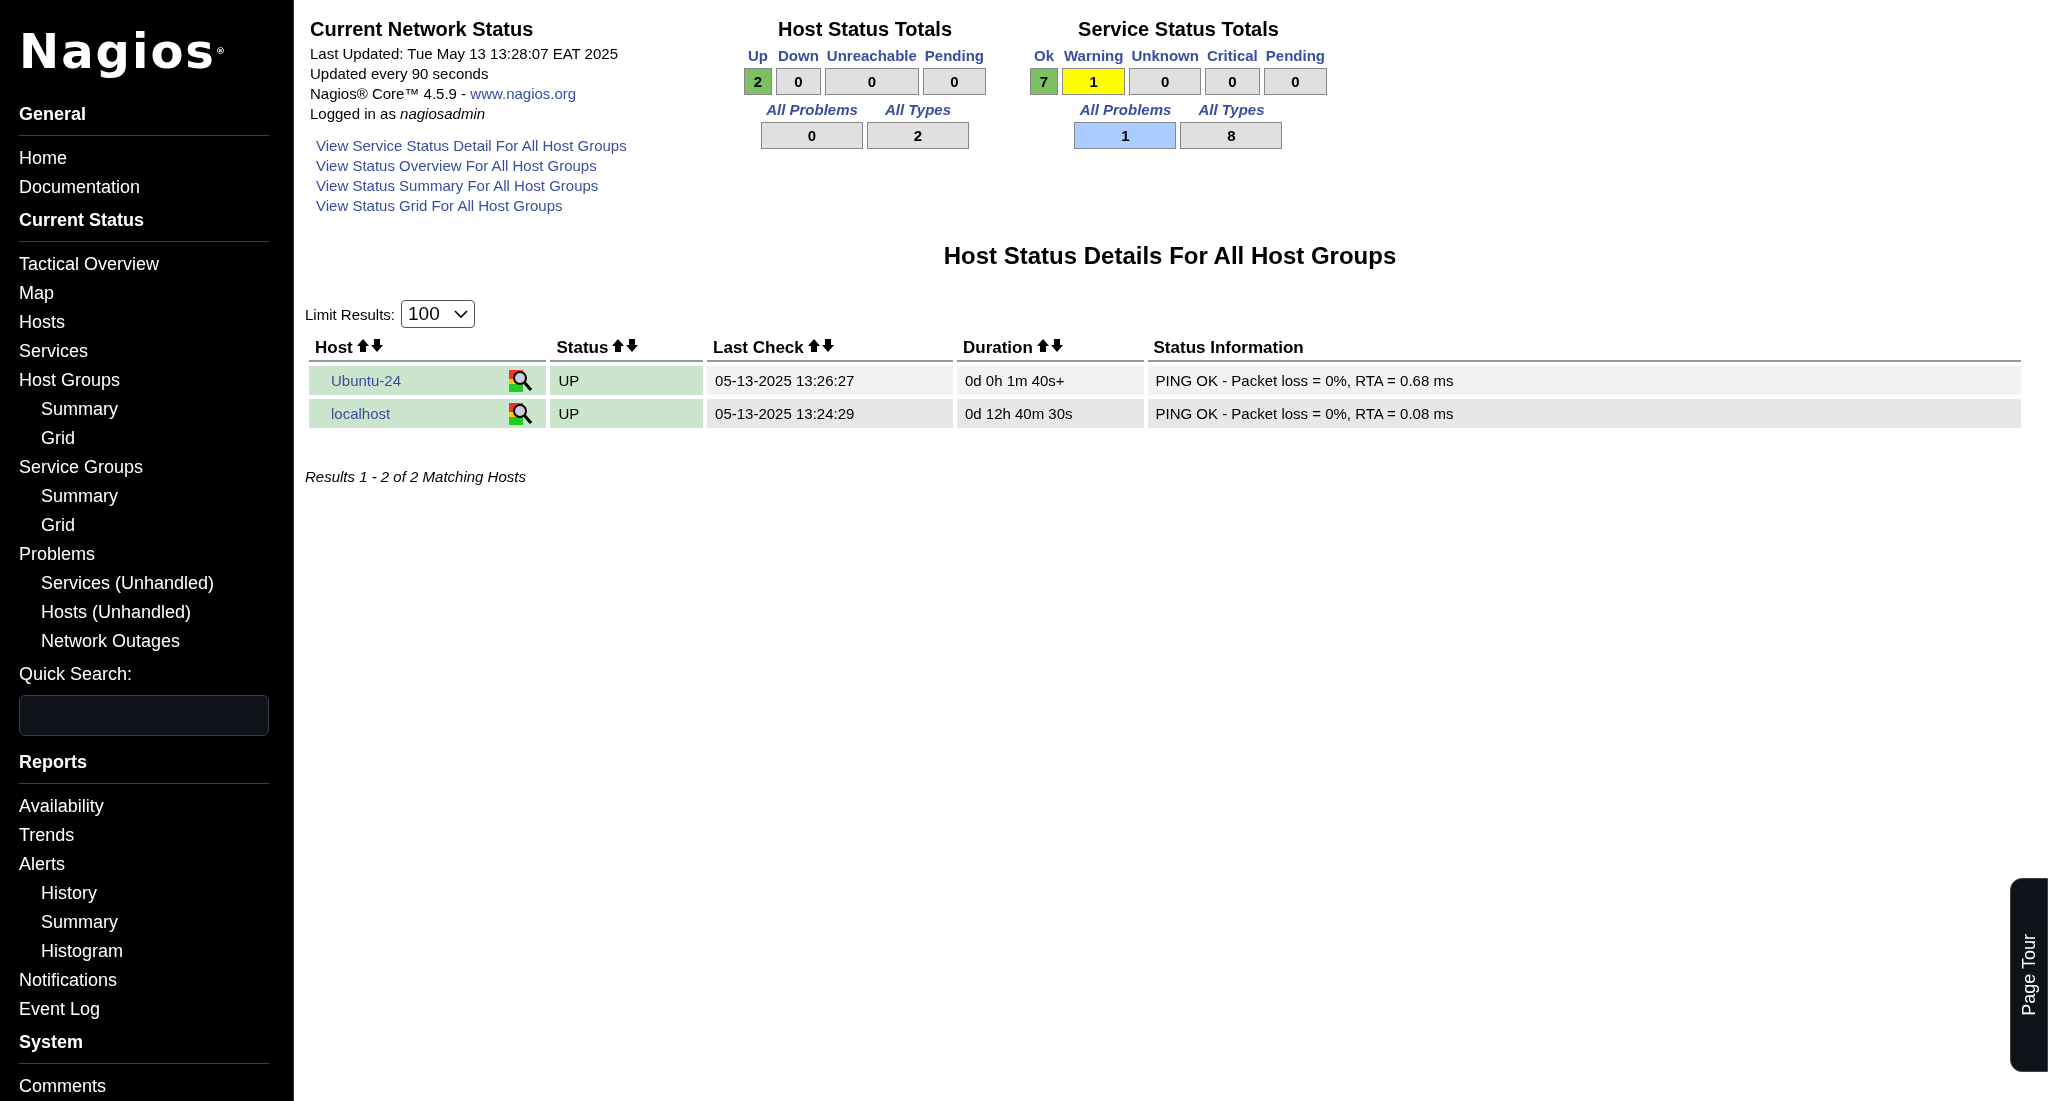  What do you see at coordinates (144, 835) in the screenshot?
I see `nav-link: Trends` at bounding box center [144, 835].